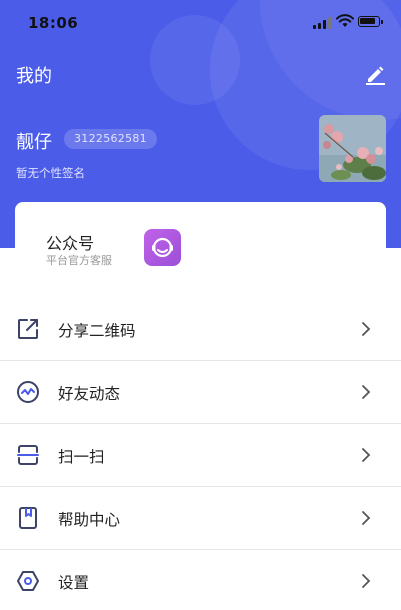  I want to click on status-bar: 18:06, so click(200, 23).